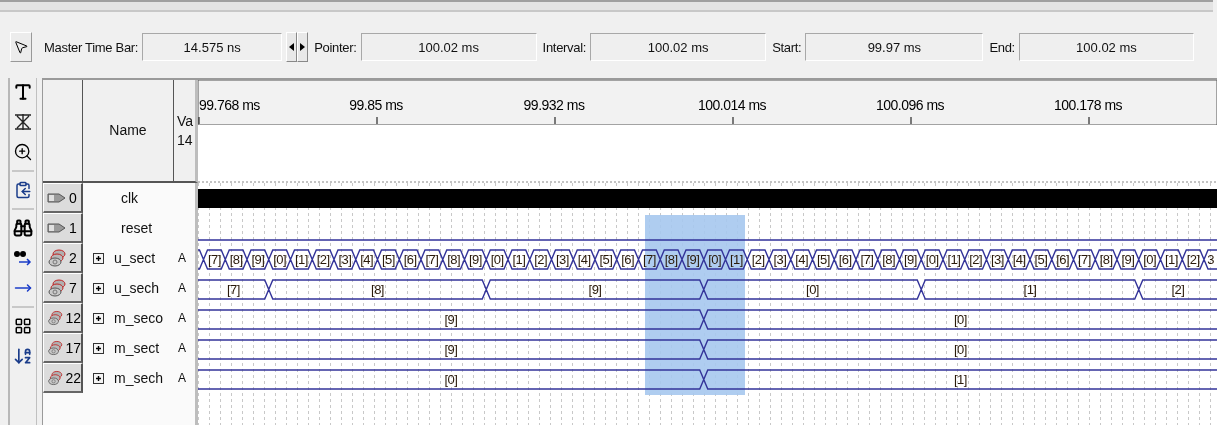 The width and height of the screenshot is (1217, 425). What do you see at coordinates (73, 347) in the screenshot?
I see `index-number: 17` at bounding box center [73, 347].